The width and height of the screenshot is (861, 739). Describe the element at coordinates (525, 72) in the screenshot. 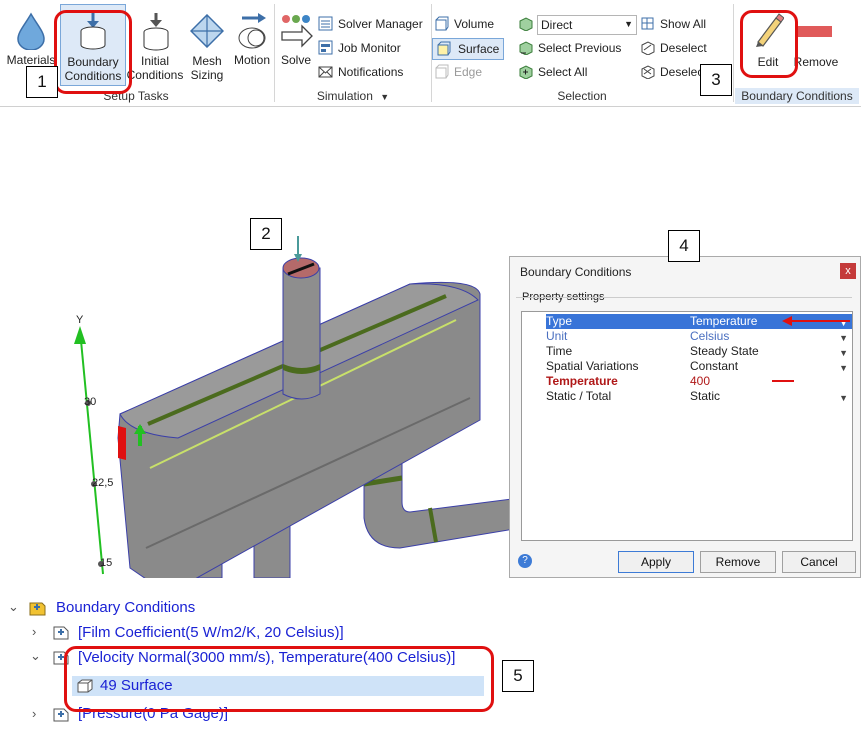

I see `select-all-icon` at that location.